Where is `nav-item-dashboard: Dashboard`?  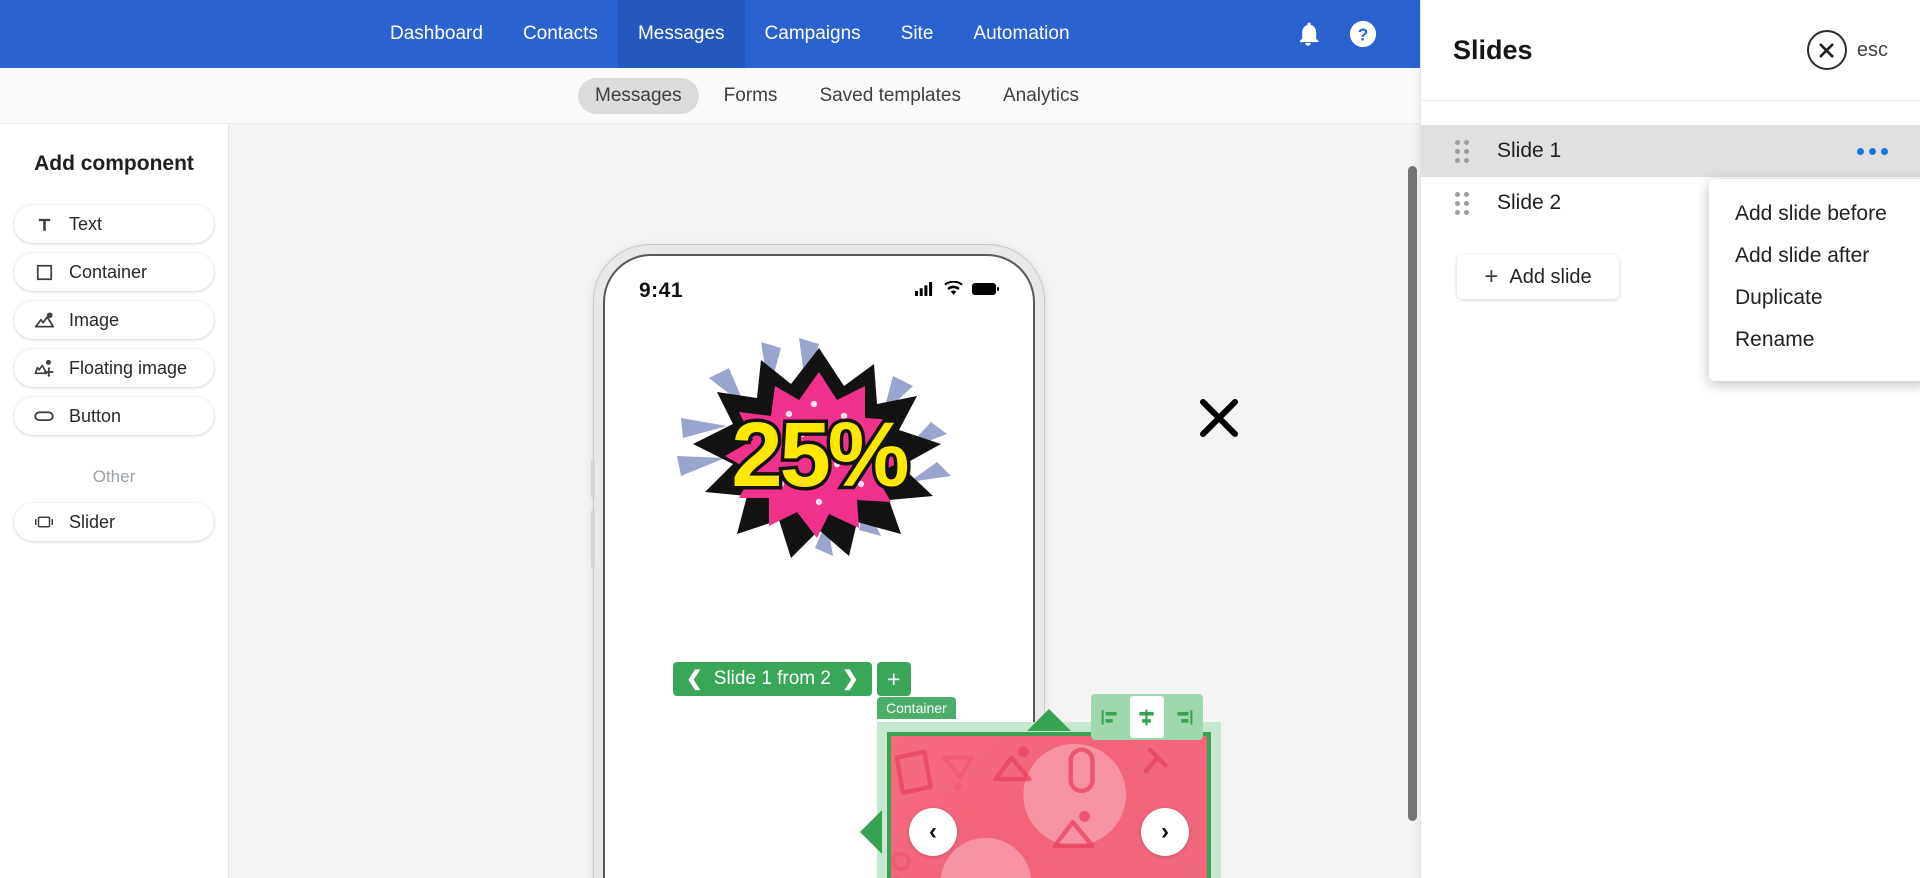 nav-item-dashboard: Dashboard is located at coordinates (436, 34).